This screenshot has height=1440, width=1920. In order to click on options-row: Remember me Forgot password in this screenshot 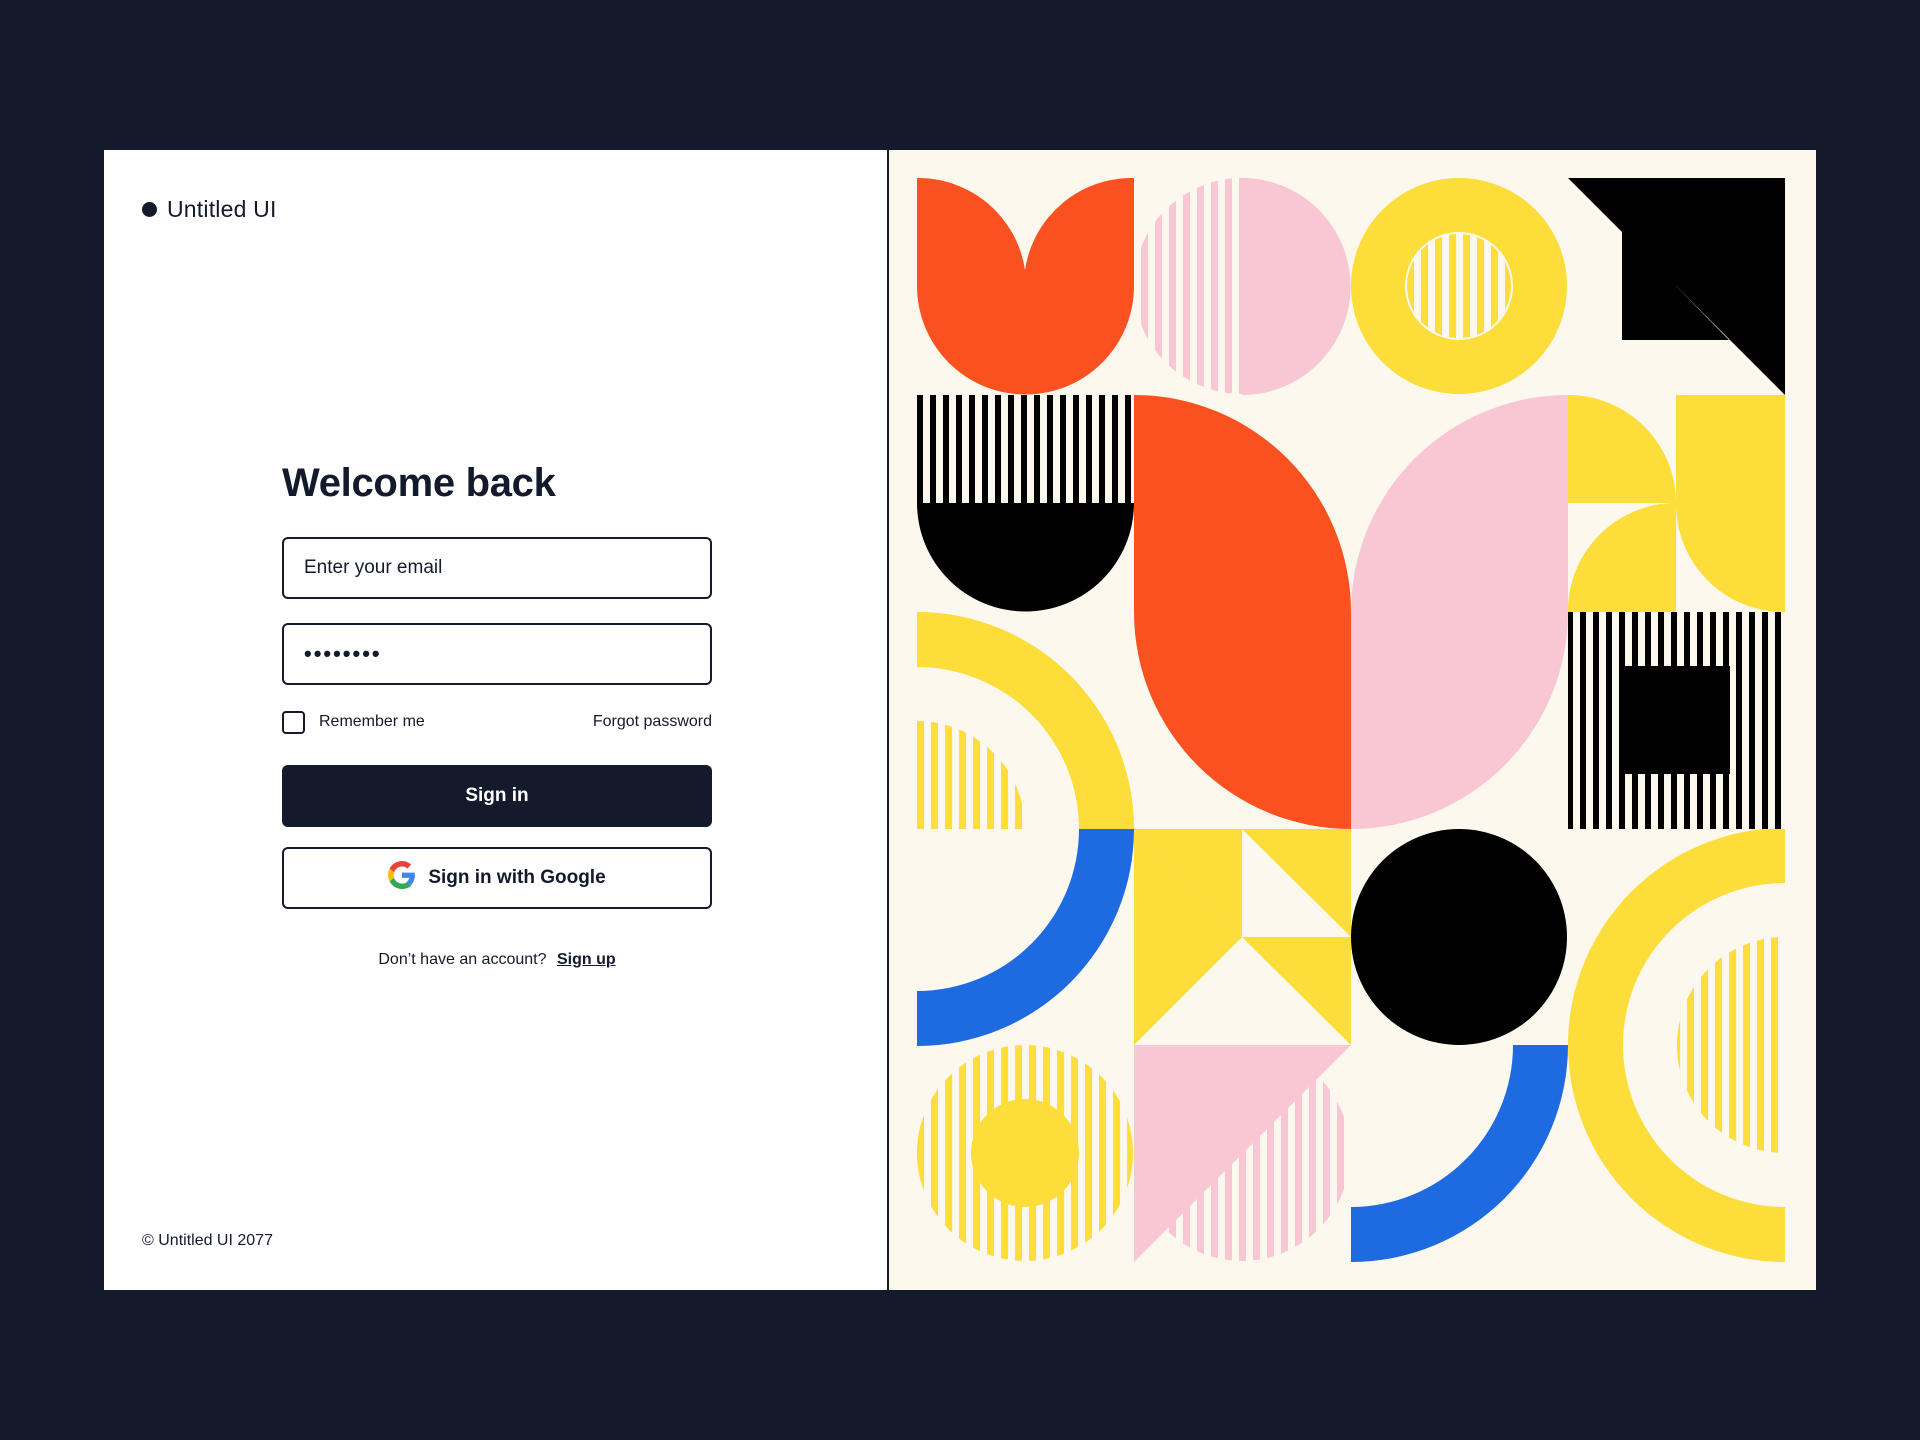, I will do `click(497, 722)`.